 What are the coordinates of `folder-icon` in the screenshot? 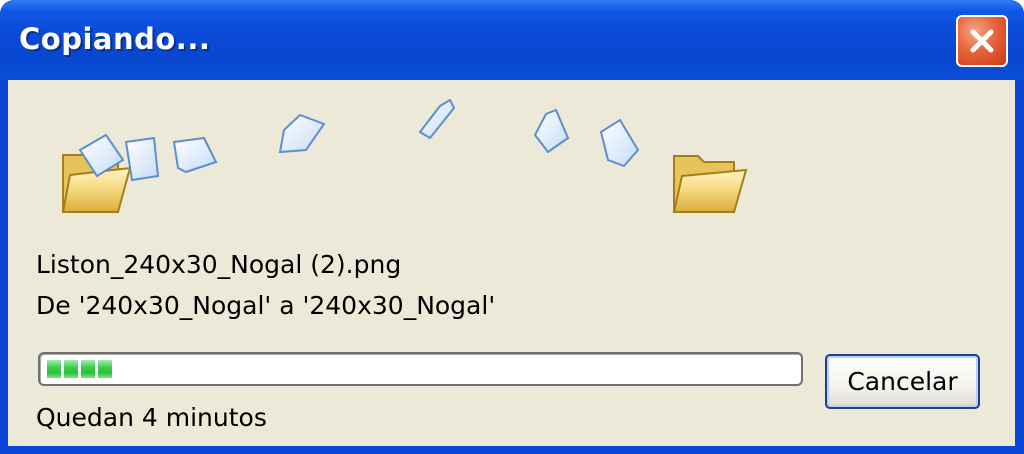 It's located at (710, 184).